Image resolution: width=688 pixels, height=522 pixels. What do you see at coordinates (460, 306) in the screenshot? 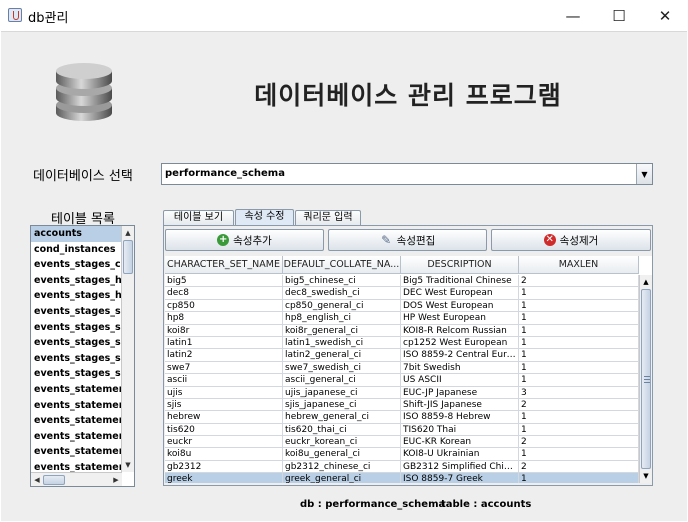
I see `table-cell: DOS West European` at bounding box center [460, 306].